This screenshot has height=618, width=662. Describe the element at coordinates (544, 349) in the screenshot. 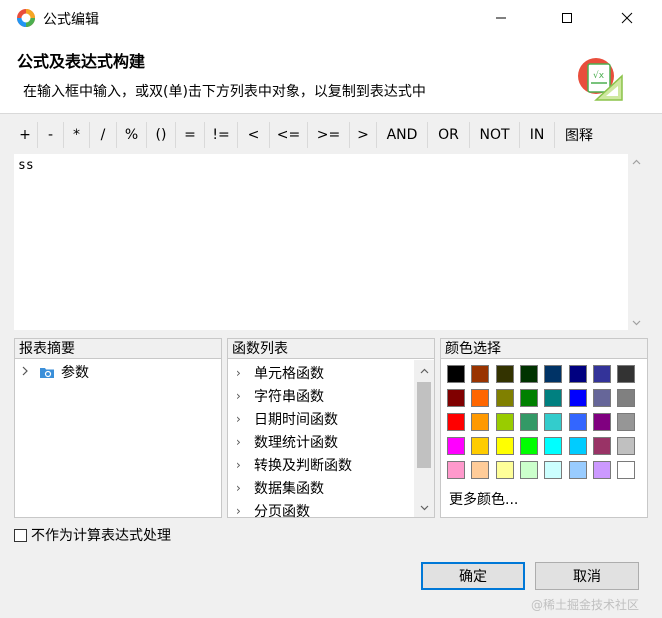

I see `color-picker-title: 颜色选择` at that location.